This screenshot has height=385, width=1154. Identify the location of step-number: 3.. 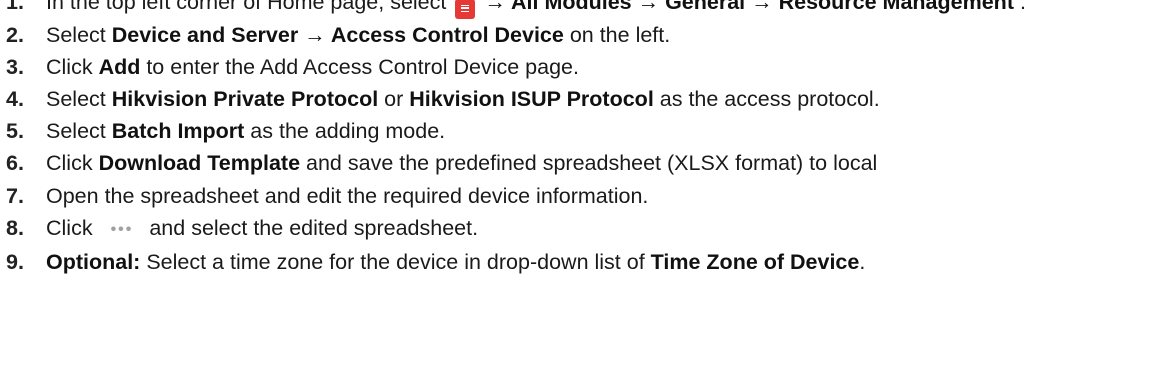
(15, 66).